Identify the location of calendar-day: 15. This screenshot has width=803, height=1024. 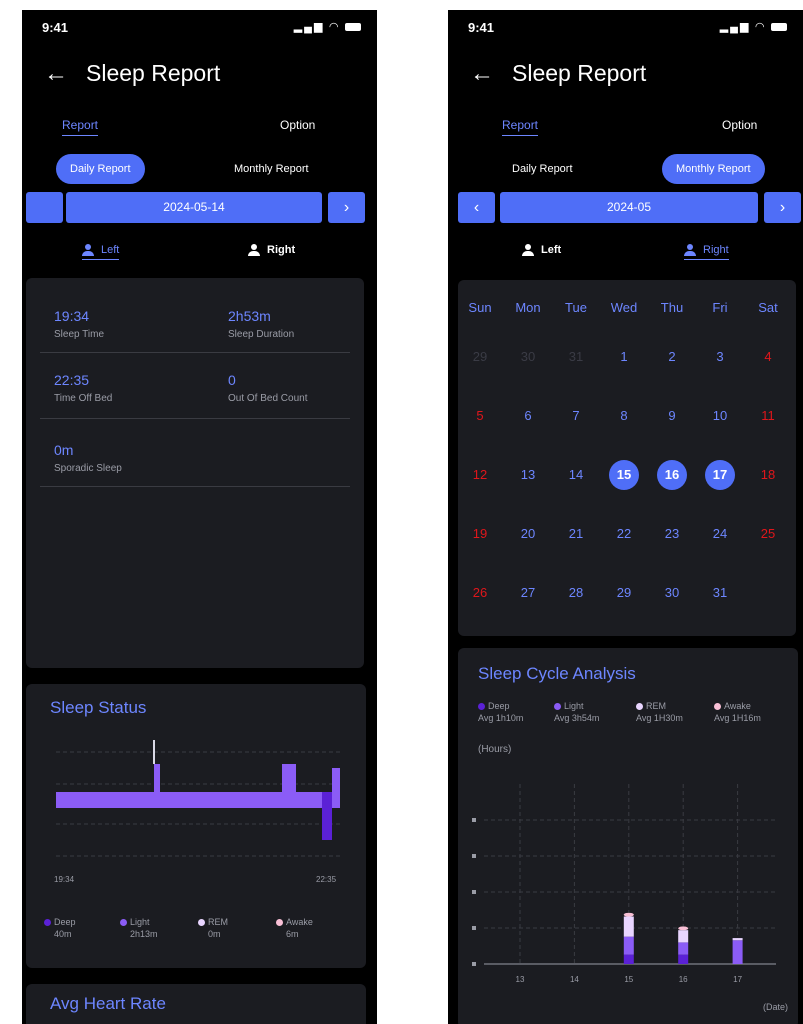
(624, 475).